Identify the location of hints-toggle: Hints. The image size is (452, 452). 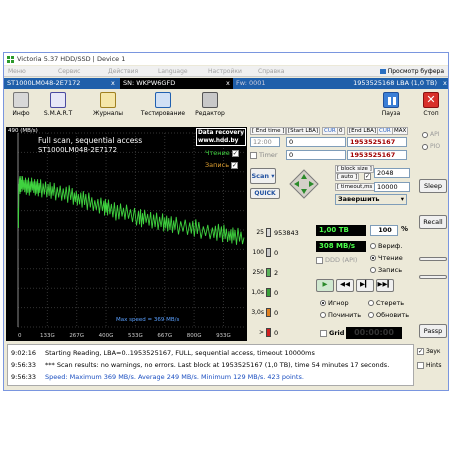
(429, 365).